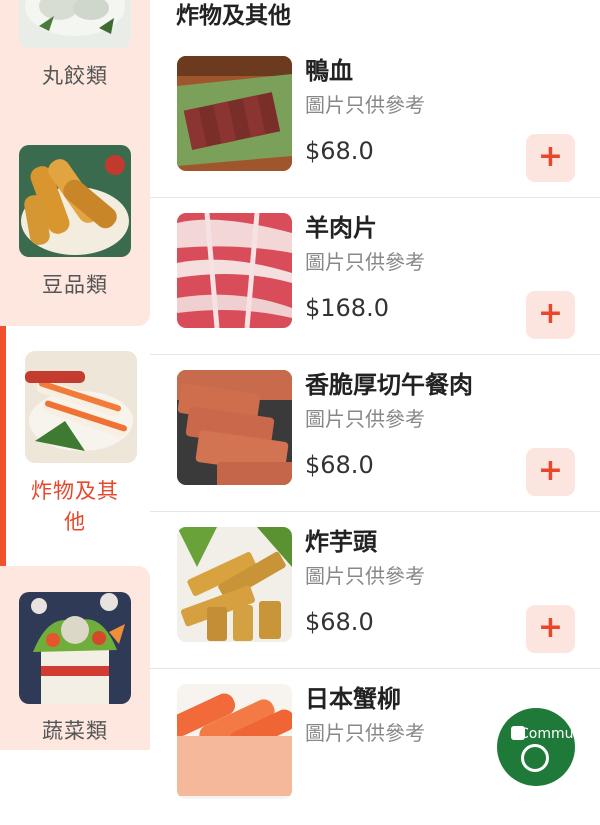 The height and width of the screenshot is (825, 600). I want to click on sidebar-item-vegetables: 蔬菜類, so click(75, 658).